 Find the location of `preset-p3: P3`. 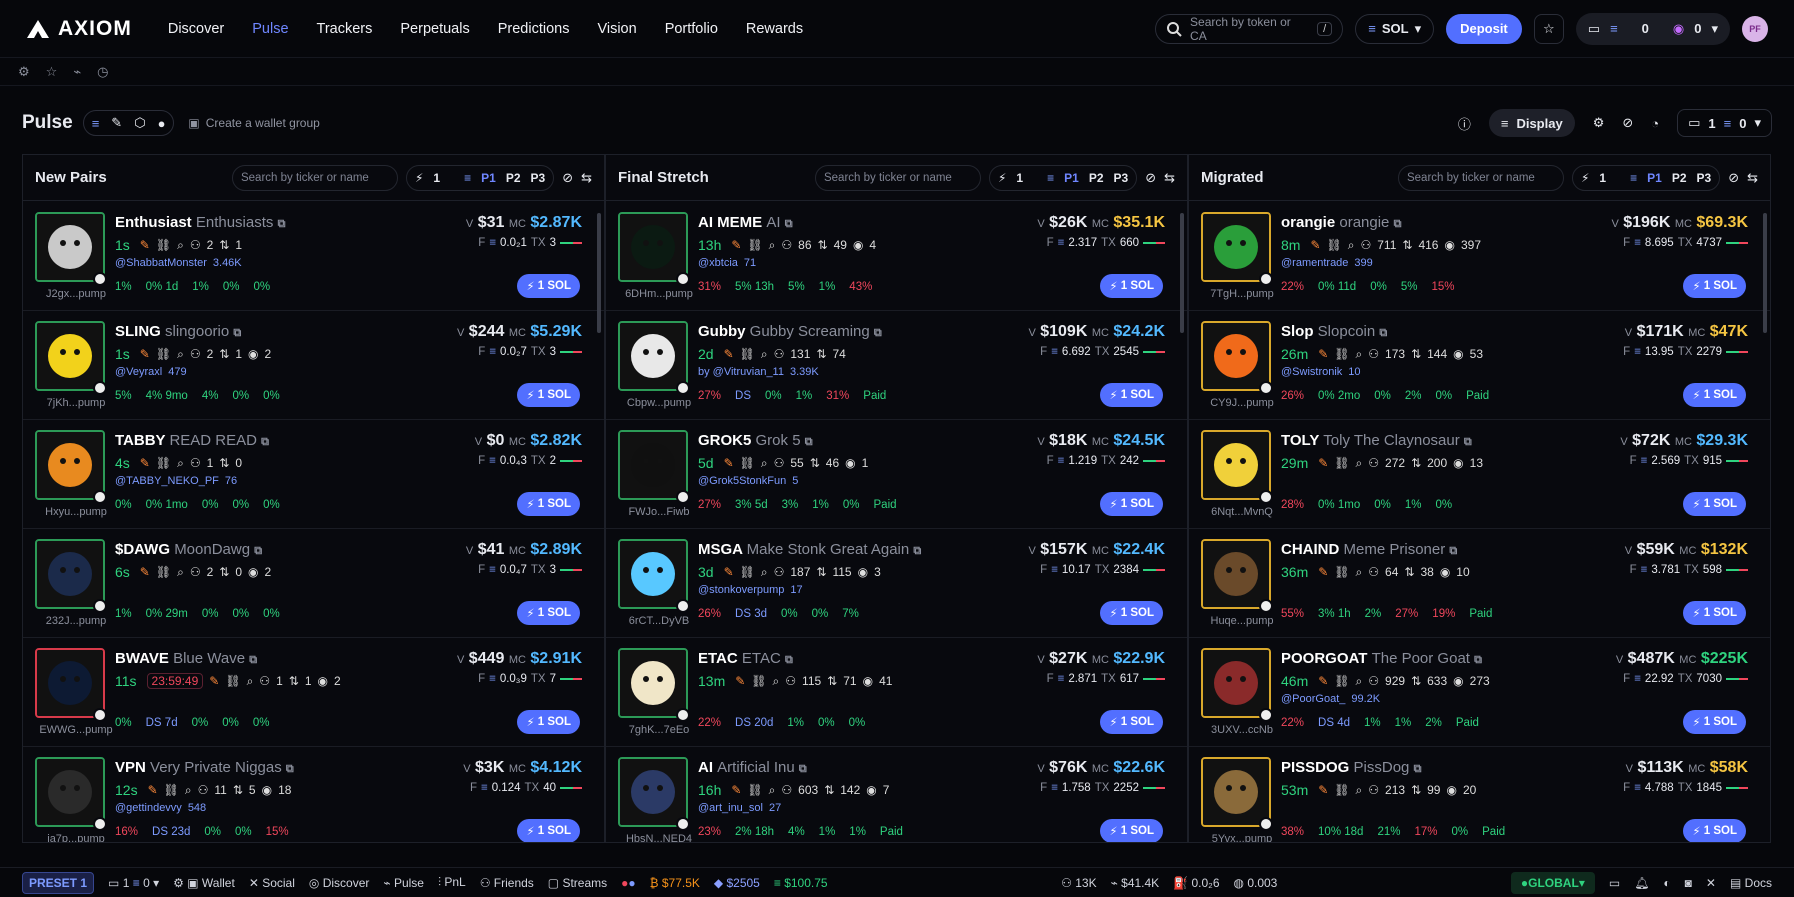

preset-p3: P3 is located at coordinates (1121, 178).